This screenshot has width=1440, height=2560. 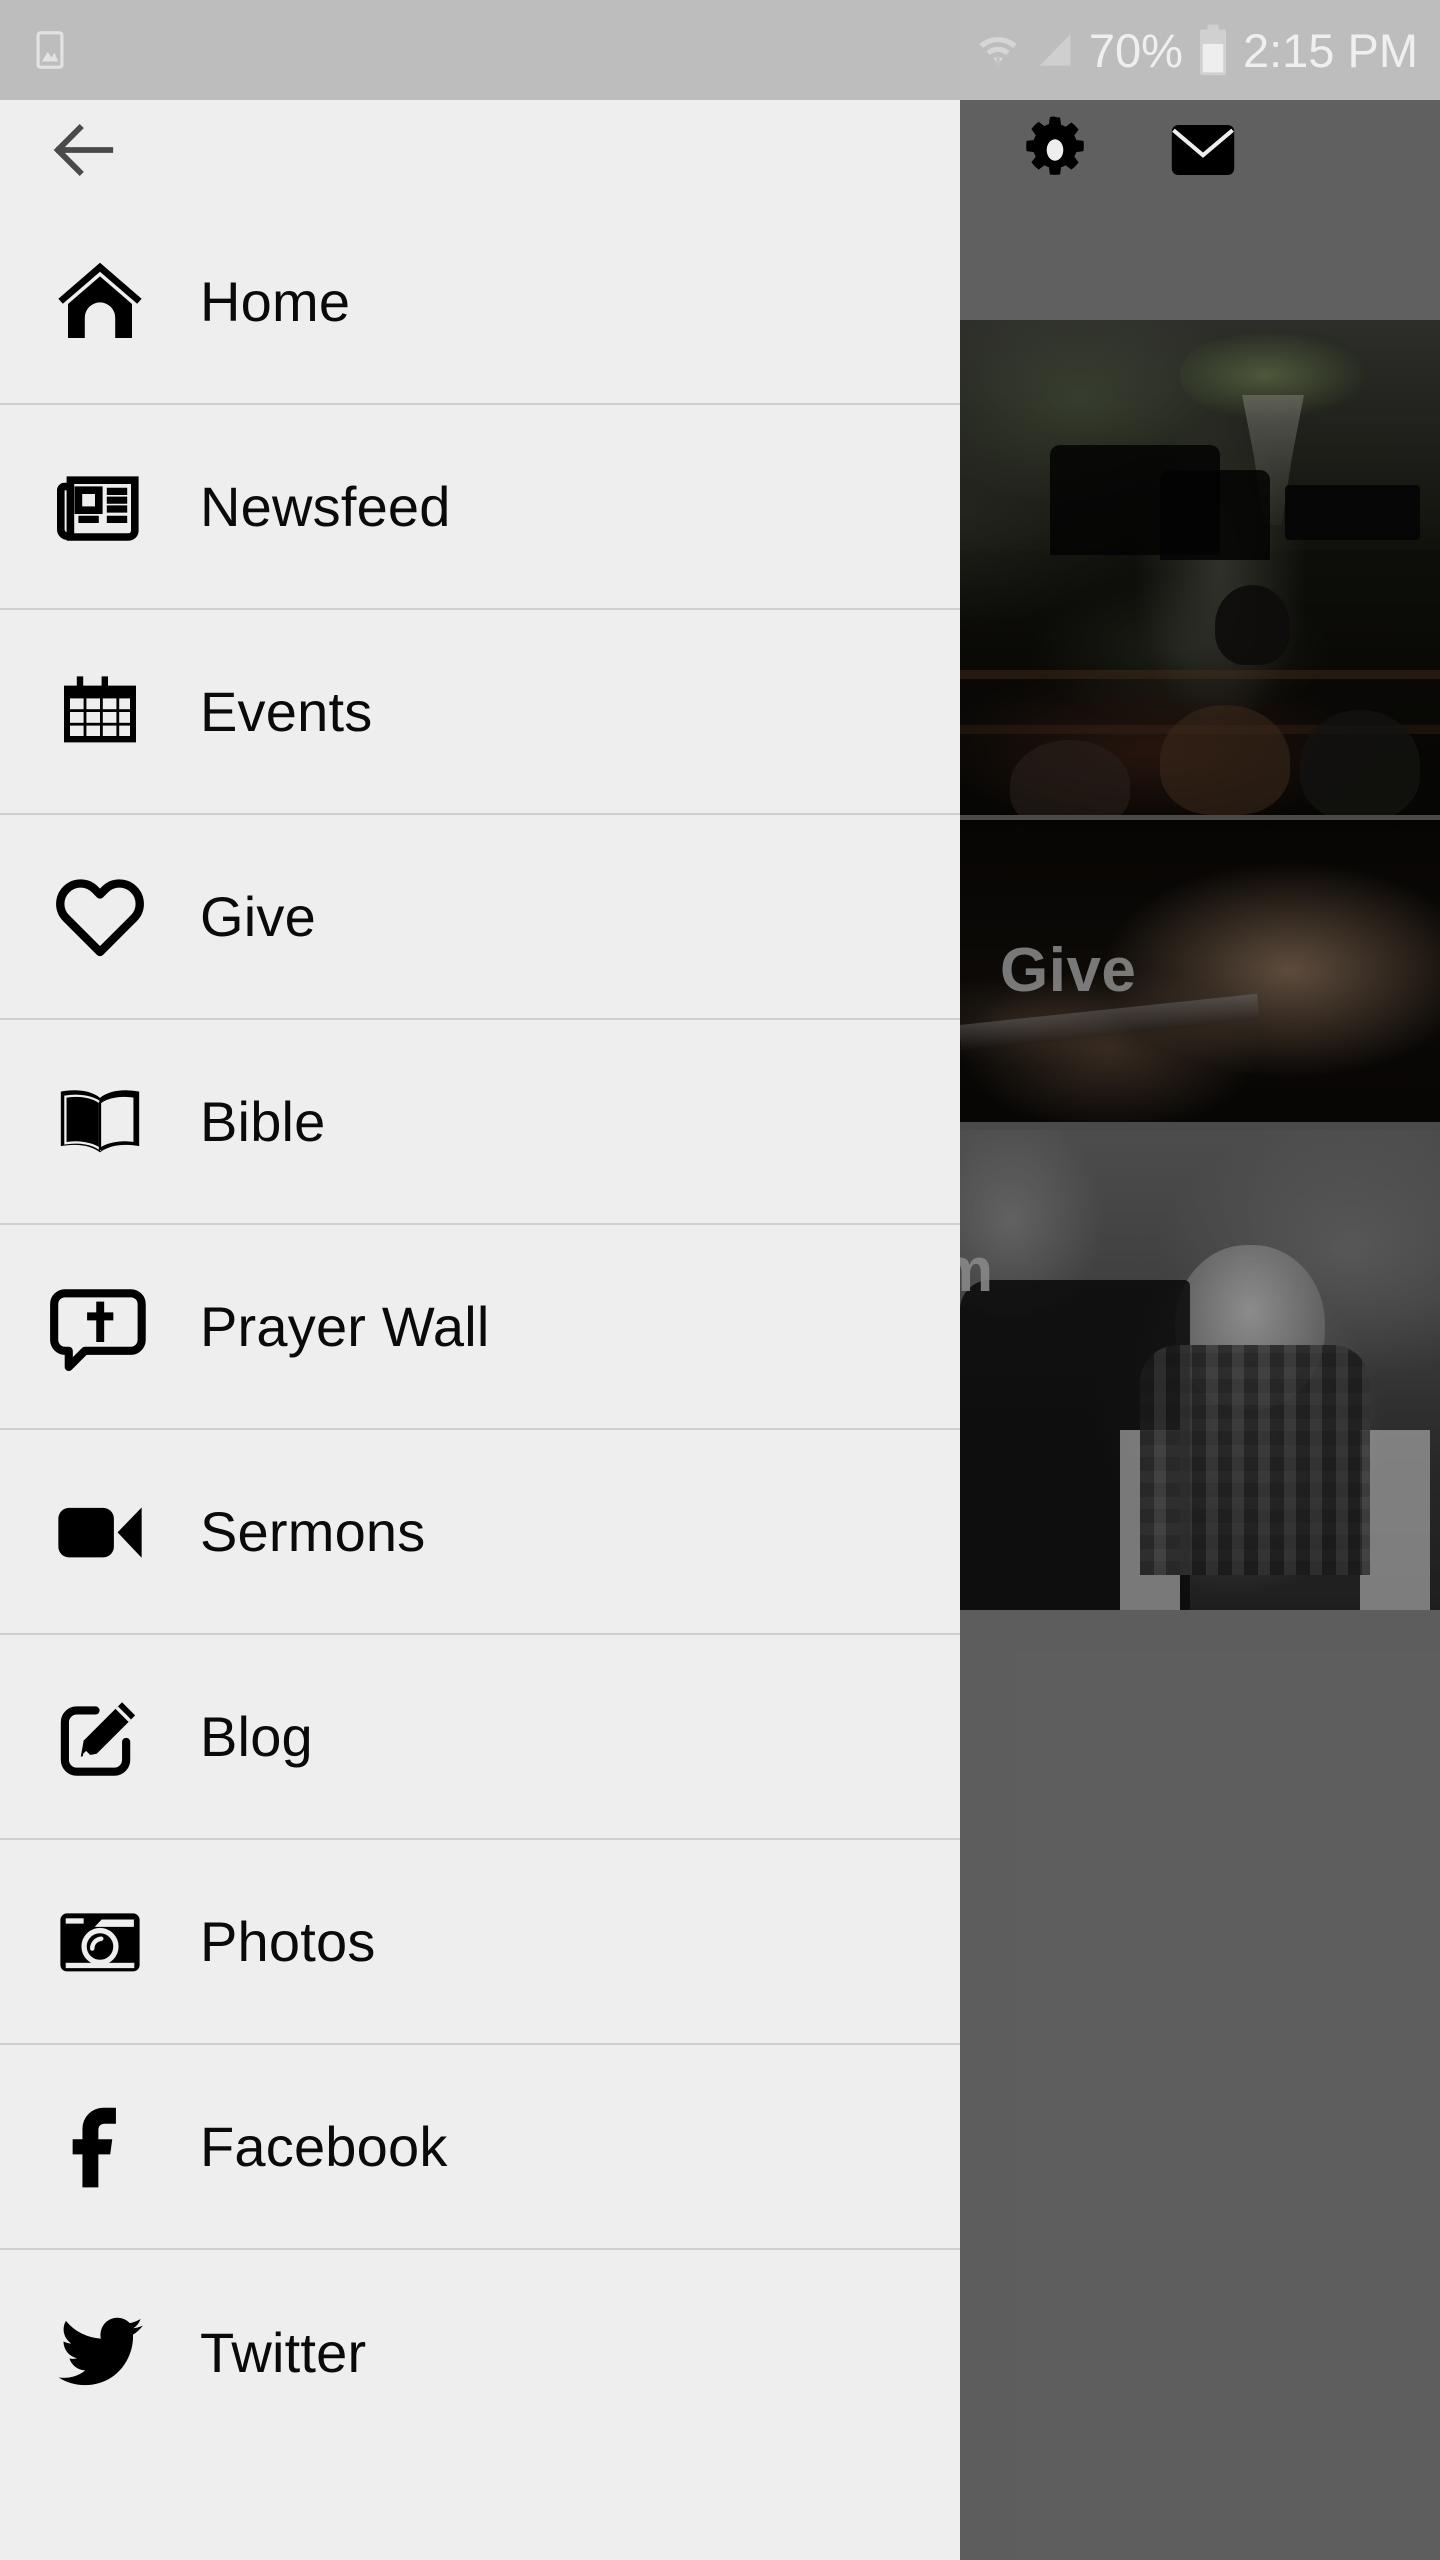 What do you see at coordinates (345, 1326) in the screenshot?
I see `drawer-item-label: Prayer Wall` at bounding box center [345, 1326].